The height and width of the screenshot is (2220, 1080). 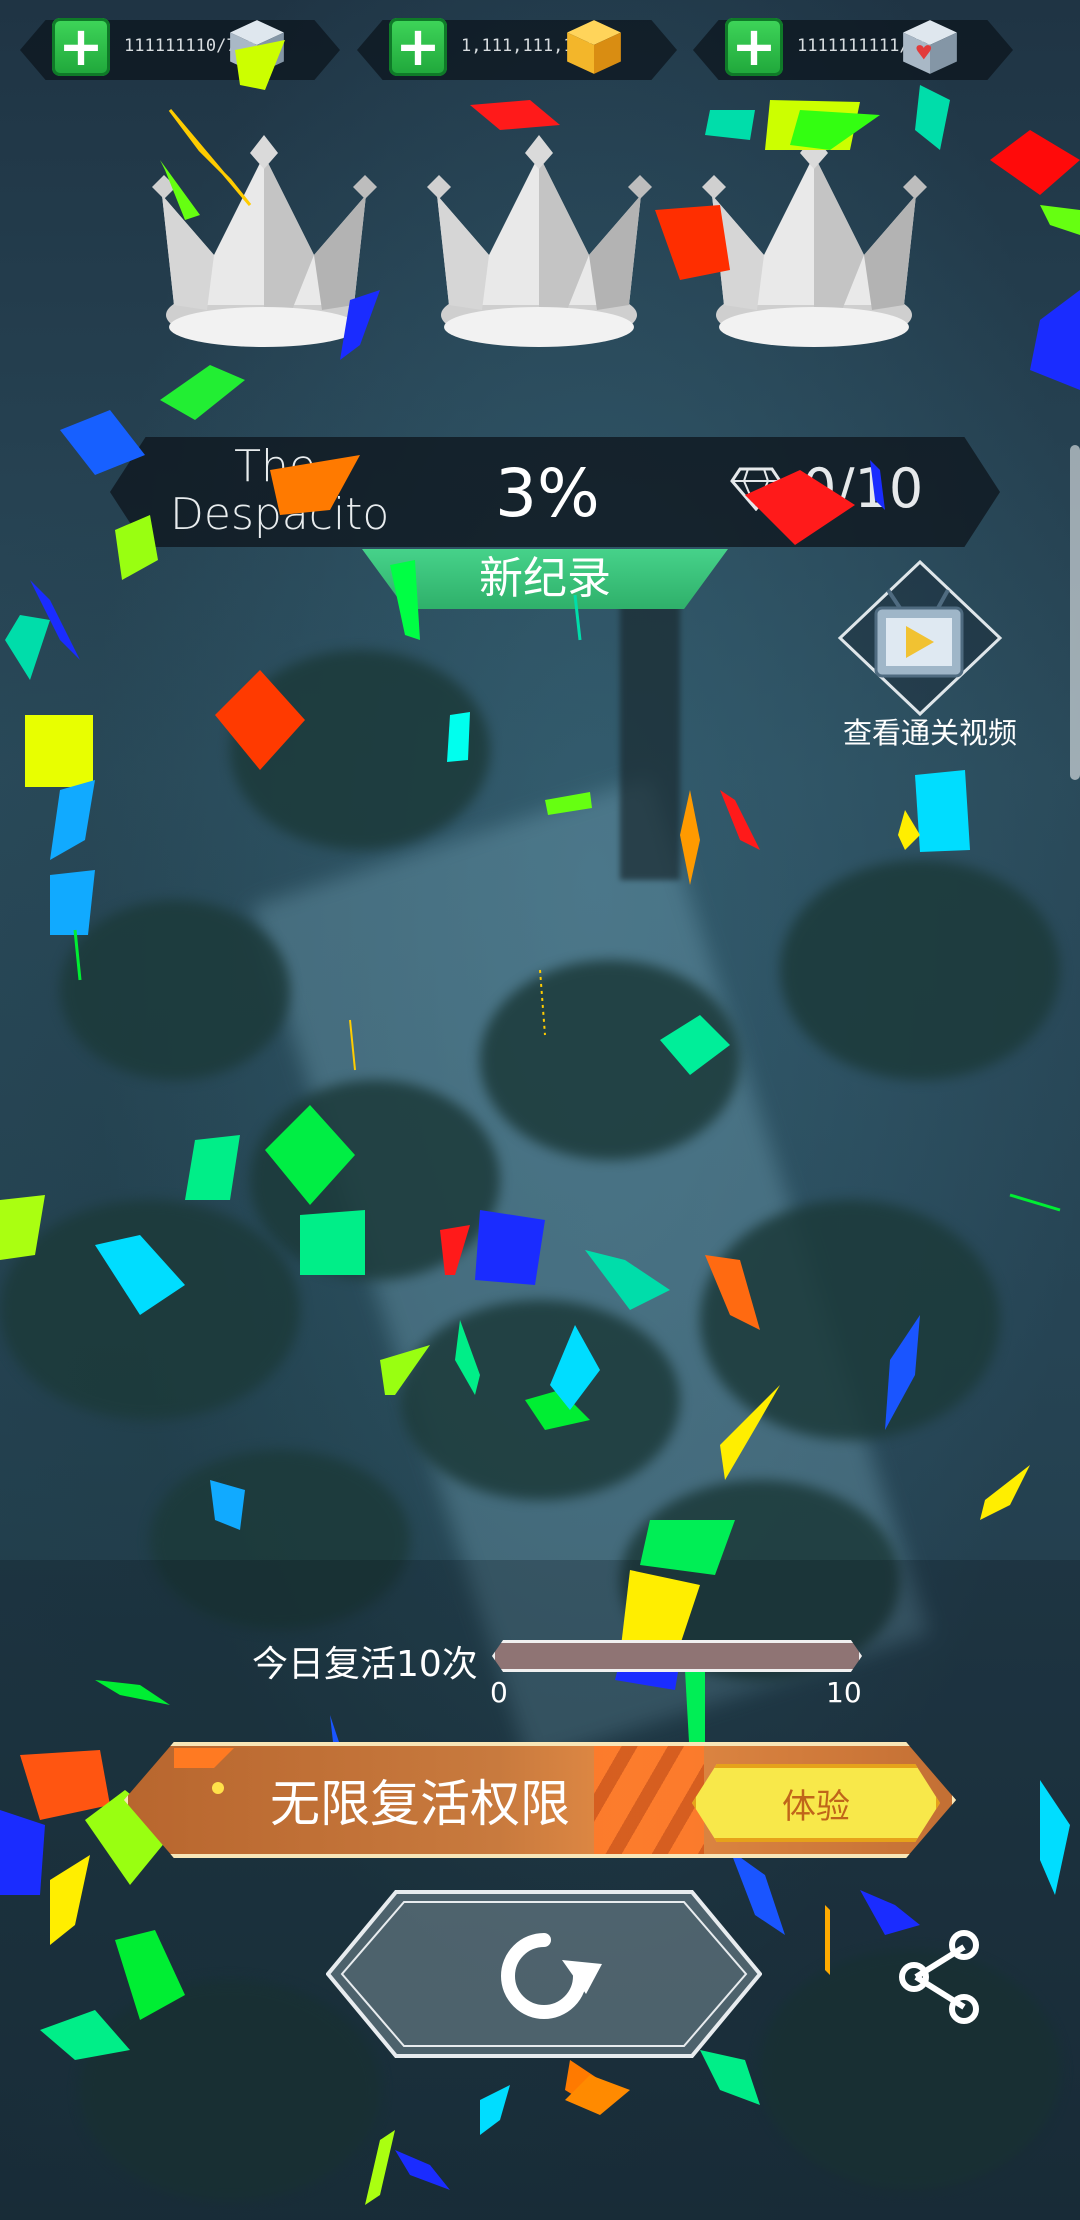 I want to click on revive-max-label: 10, so click(x=844, y=1692).